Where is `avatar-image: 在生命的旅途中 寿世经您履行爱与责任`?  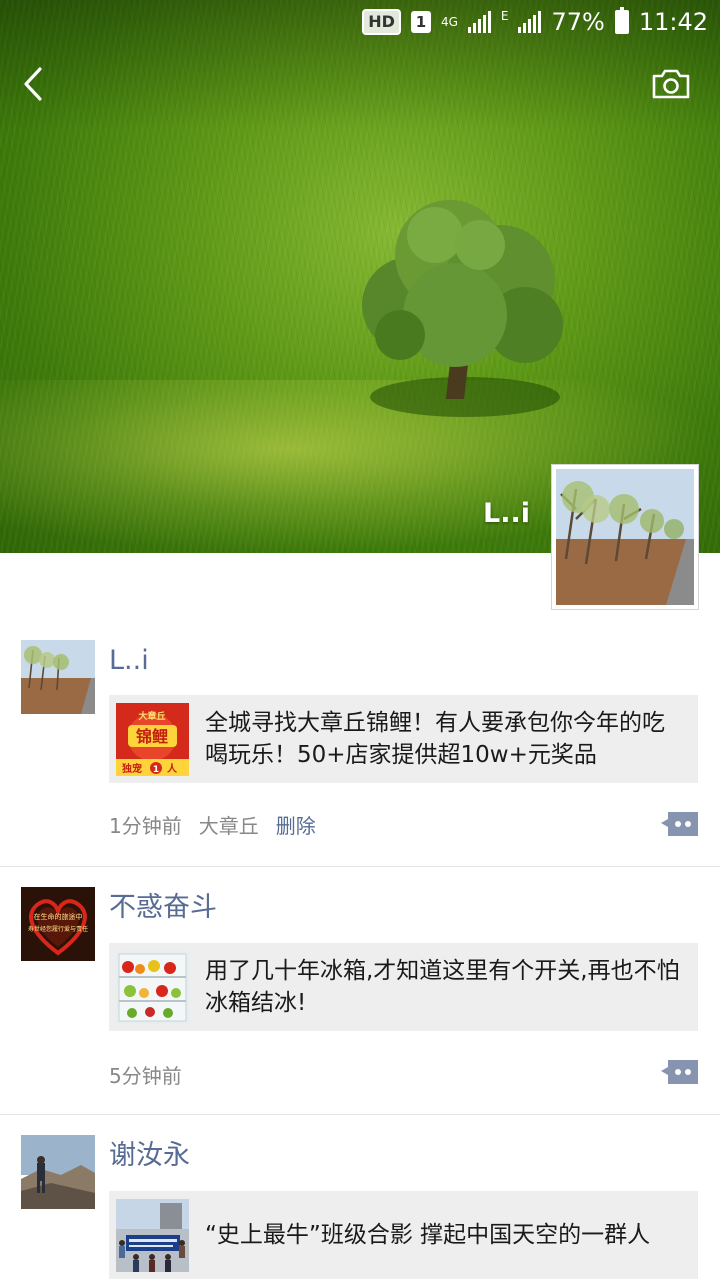 avatar-image: 在生命的旅途中 寿世经您履行爱与责任 is located at coordinates (58, 924).